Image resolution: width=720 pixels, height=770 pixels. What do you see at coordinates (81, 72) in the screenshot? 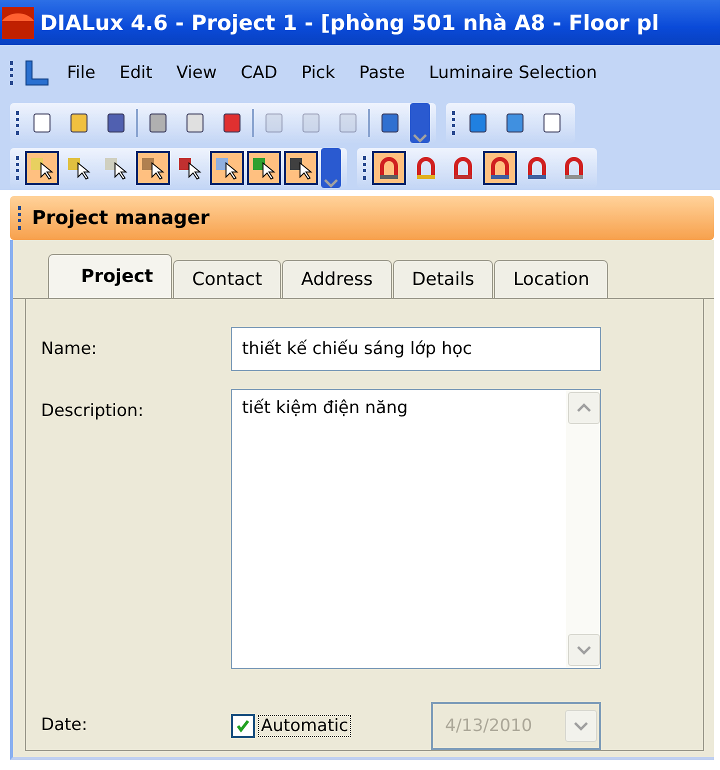
I see `menu-item: File` at bounding box center [81, 72].